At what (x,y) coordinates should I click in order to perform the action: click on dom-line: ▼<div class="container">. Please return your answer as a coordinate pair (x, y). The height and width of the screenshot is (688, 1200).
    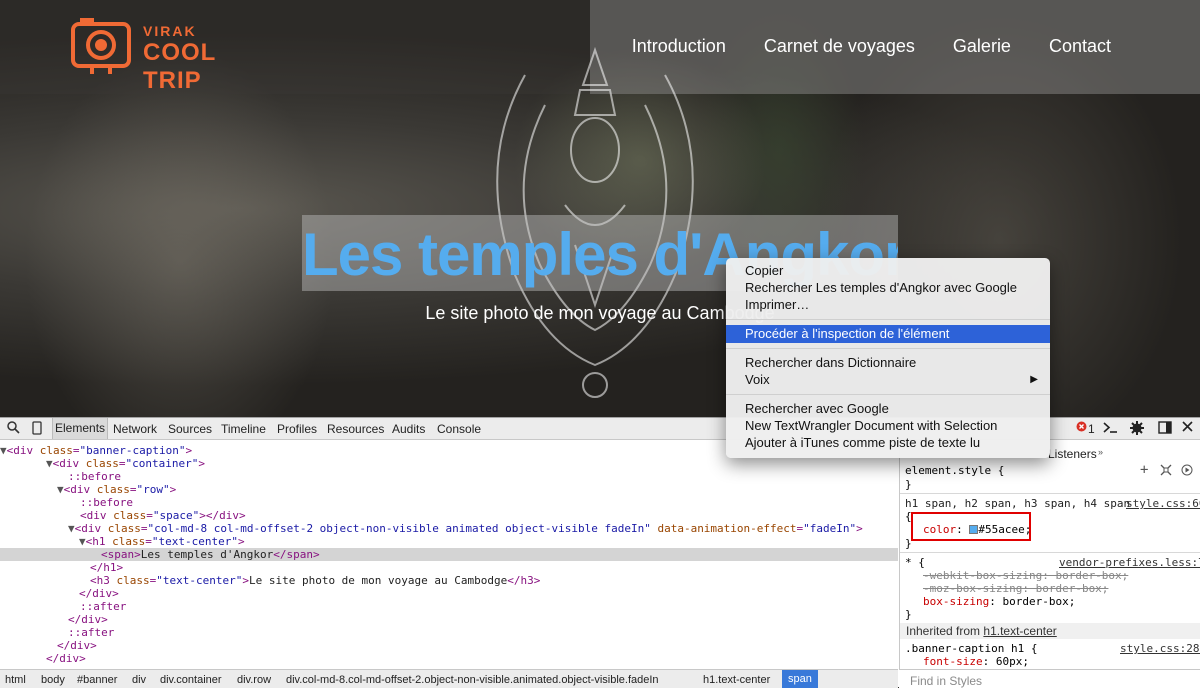
    Looking at the image, I should click on (449, 463).